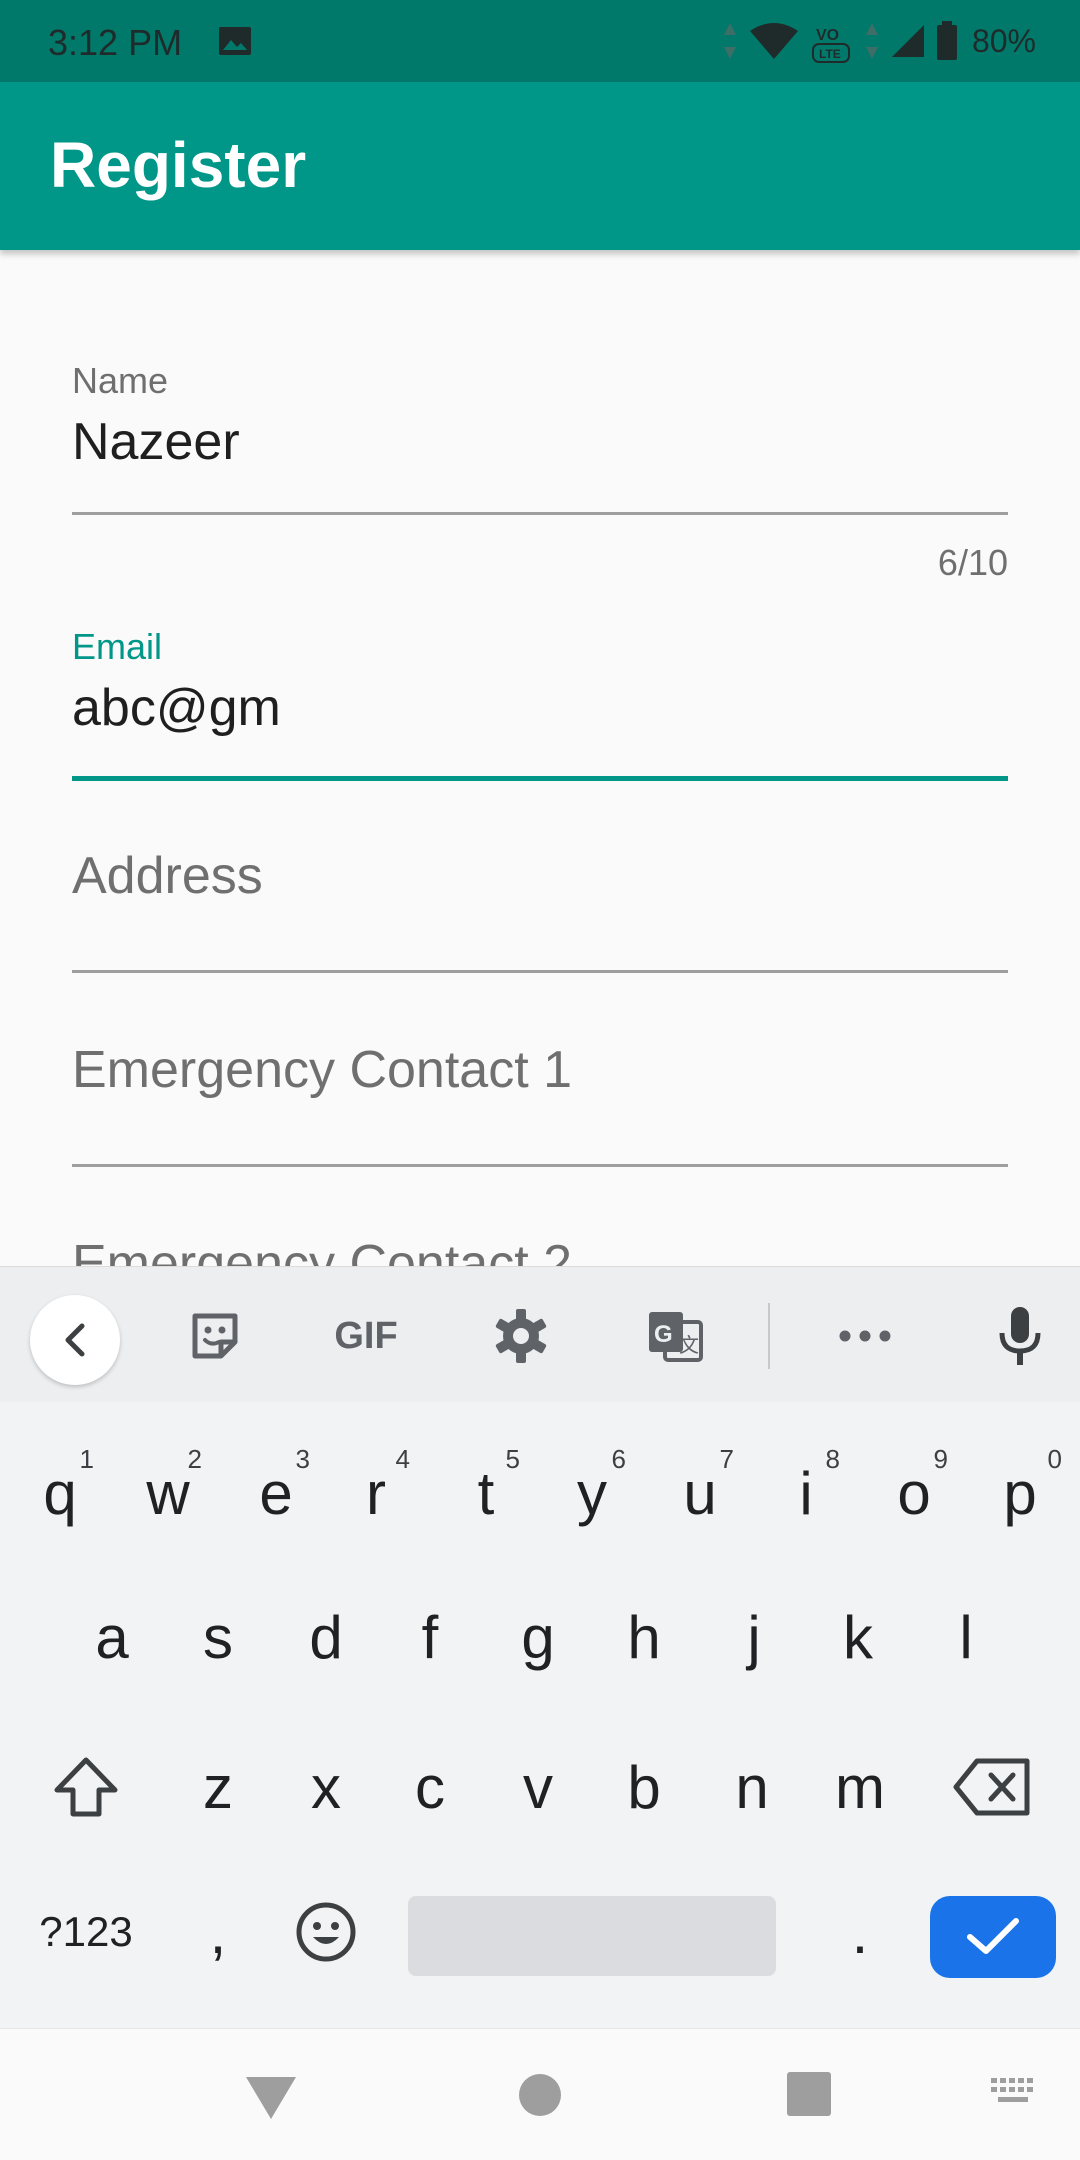  Describe the element at coordinates (540, 166) in the screenshot. I see `app-bar: Register` at that location.